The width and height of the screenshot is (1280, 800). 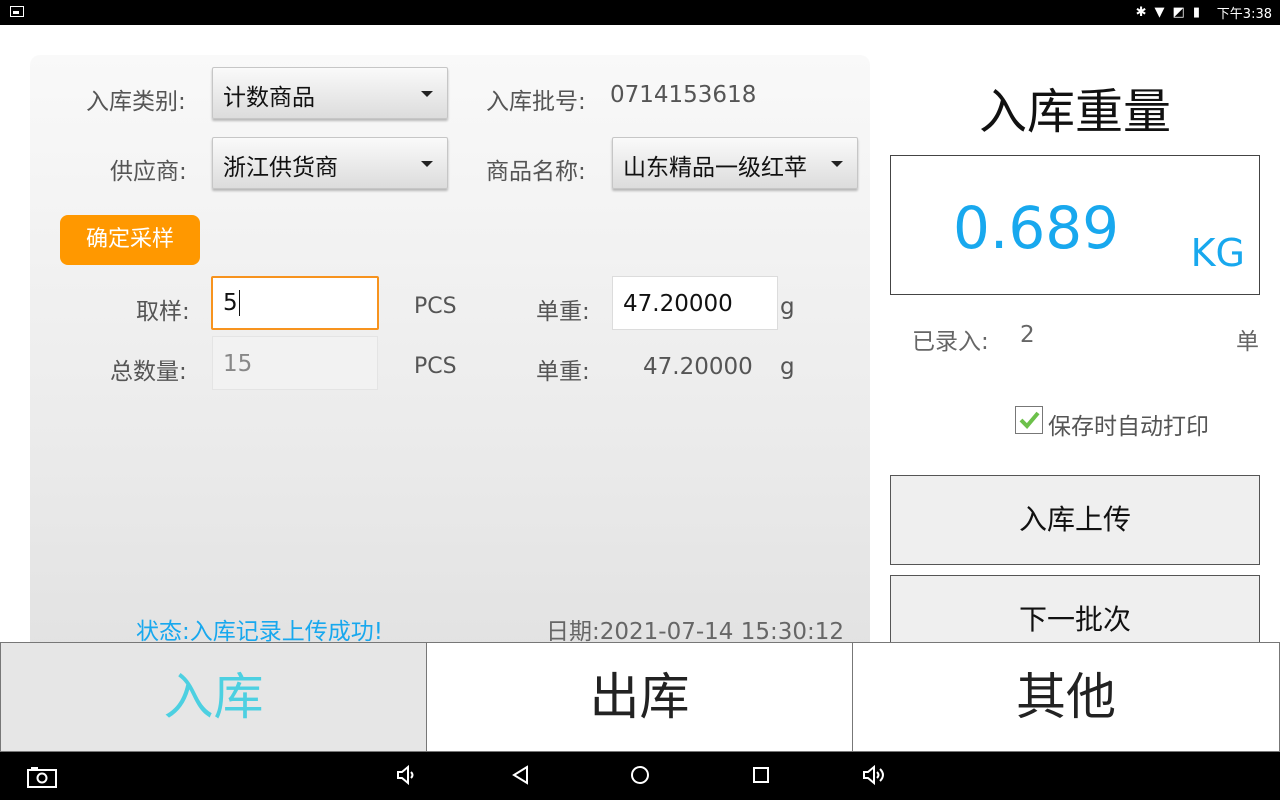 I want to click on screenshot-icon, so click(x=42, y=777).